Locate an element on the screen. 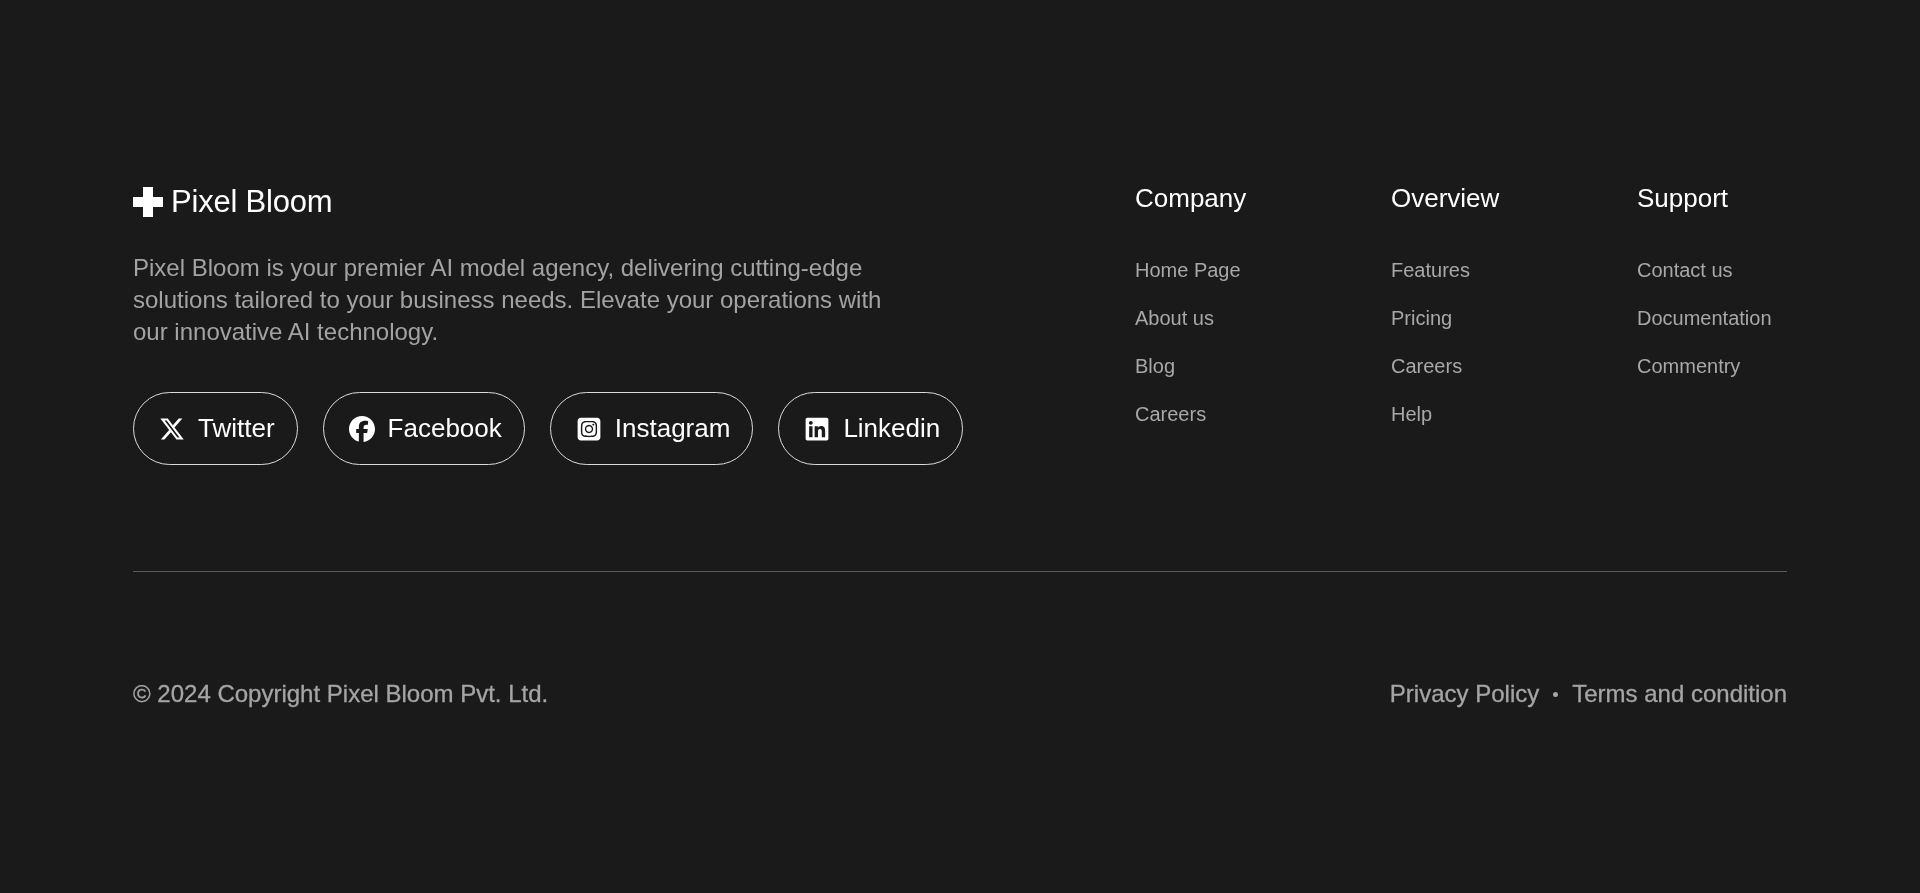 The height and width of the screenshot is (893, 1920). separator-dot-icon is located at coordinates (1556, 694).